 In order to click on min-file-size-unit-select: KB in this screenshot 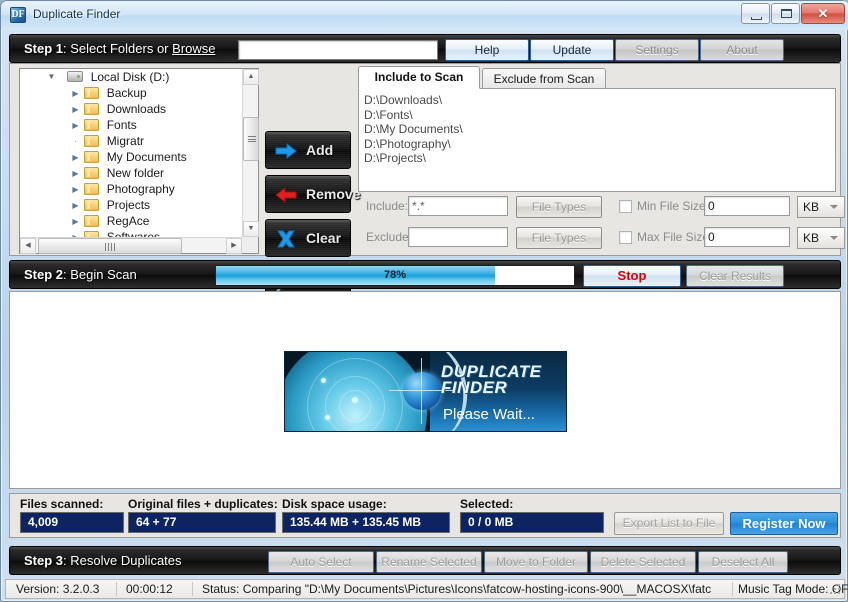, I will do `click(821, 207)`.